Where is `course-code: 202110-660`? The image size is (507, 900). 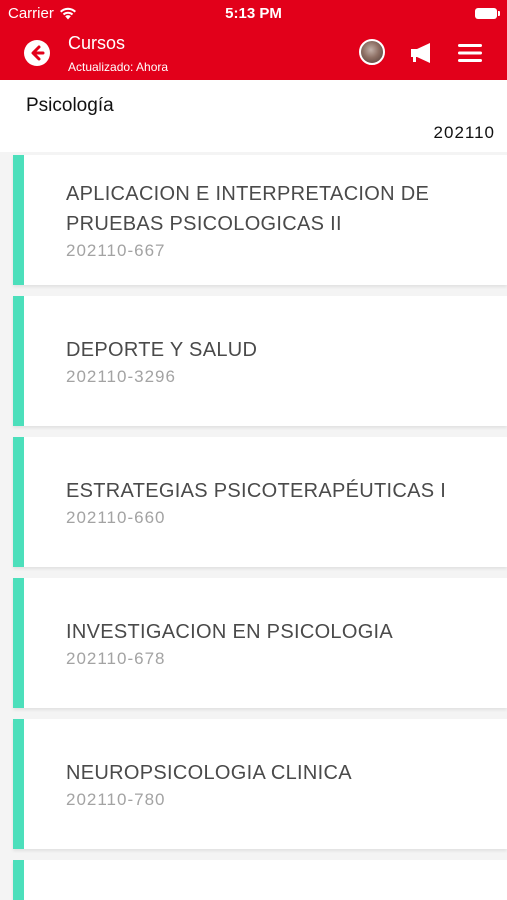
course-code: 202110-660 is located at coordinates (116, 517).